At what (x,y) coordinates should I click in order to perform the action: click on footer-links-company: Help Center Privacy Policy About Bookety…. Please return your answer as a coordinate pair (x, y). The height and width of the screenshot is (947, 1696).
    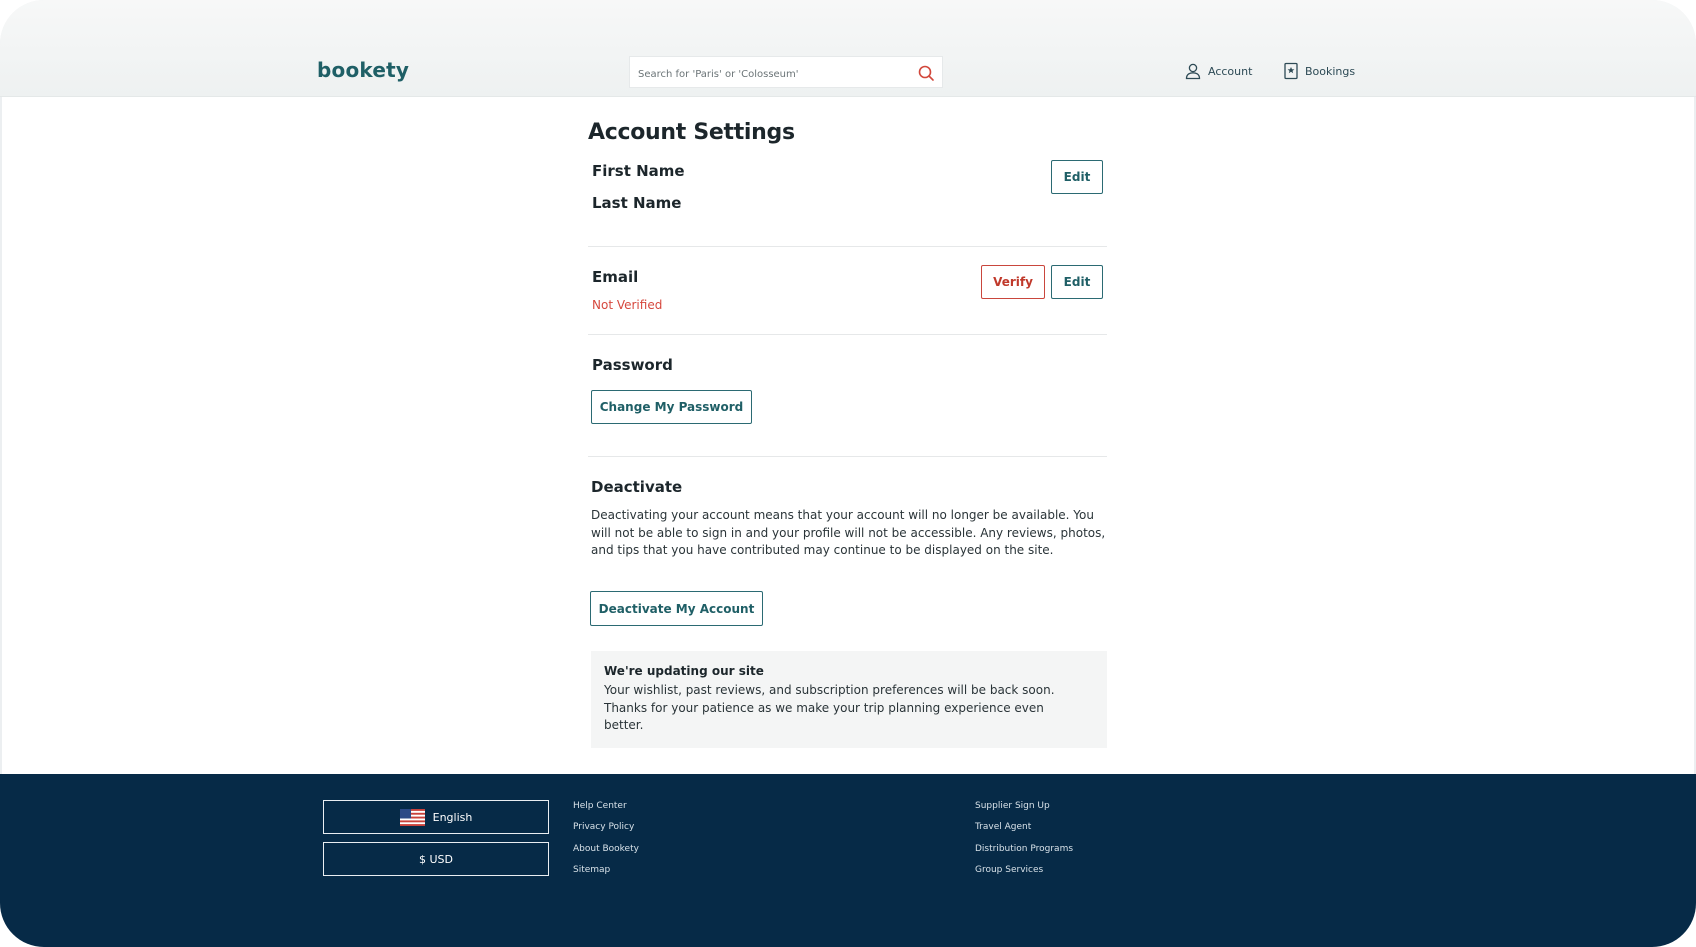
    Looking at the image, I should click on (606, 841).